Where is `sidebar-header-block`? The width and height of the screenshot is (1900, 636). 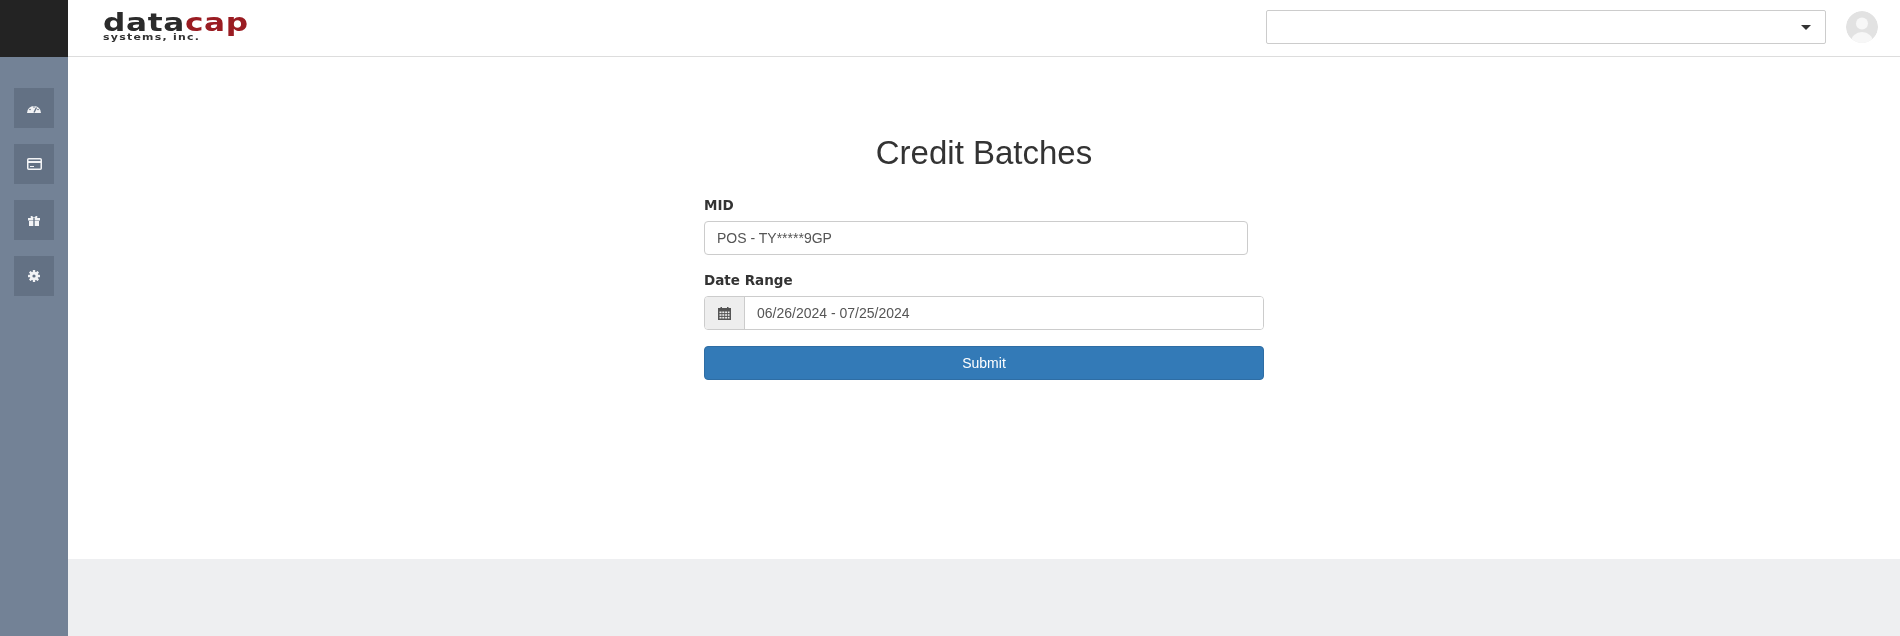
sidebar-header-block is located at coordinates (34, 28).